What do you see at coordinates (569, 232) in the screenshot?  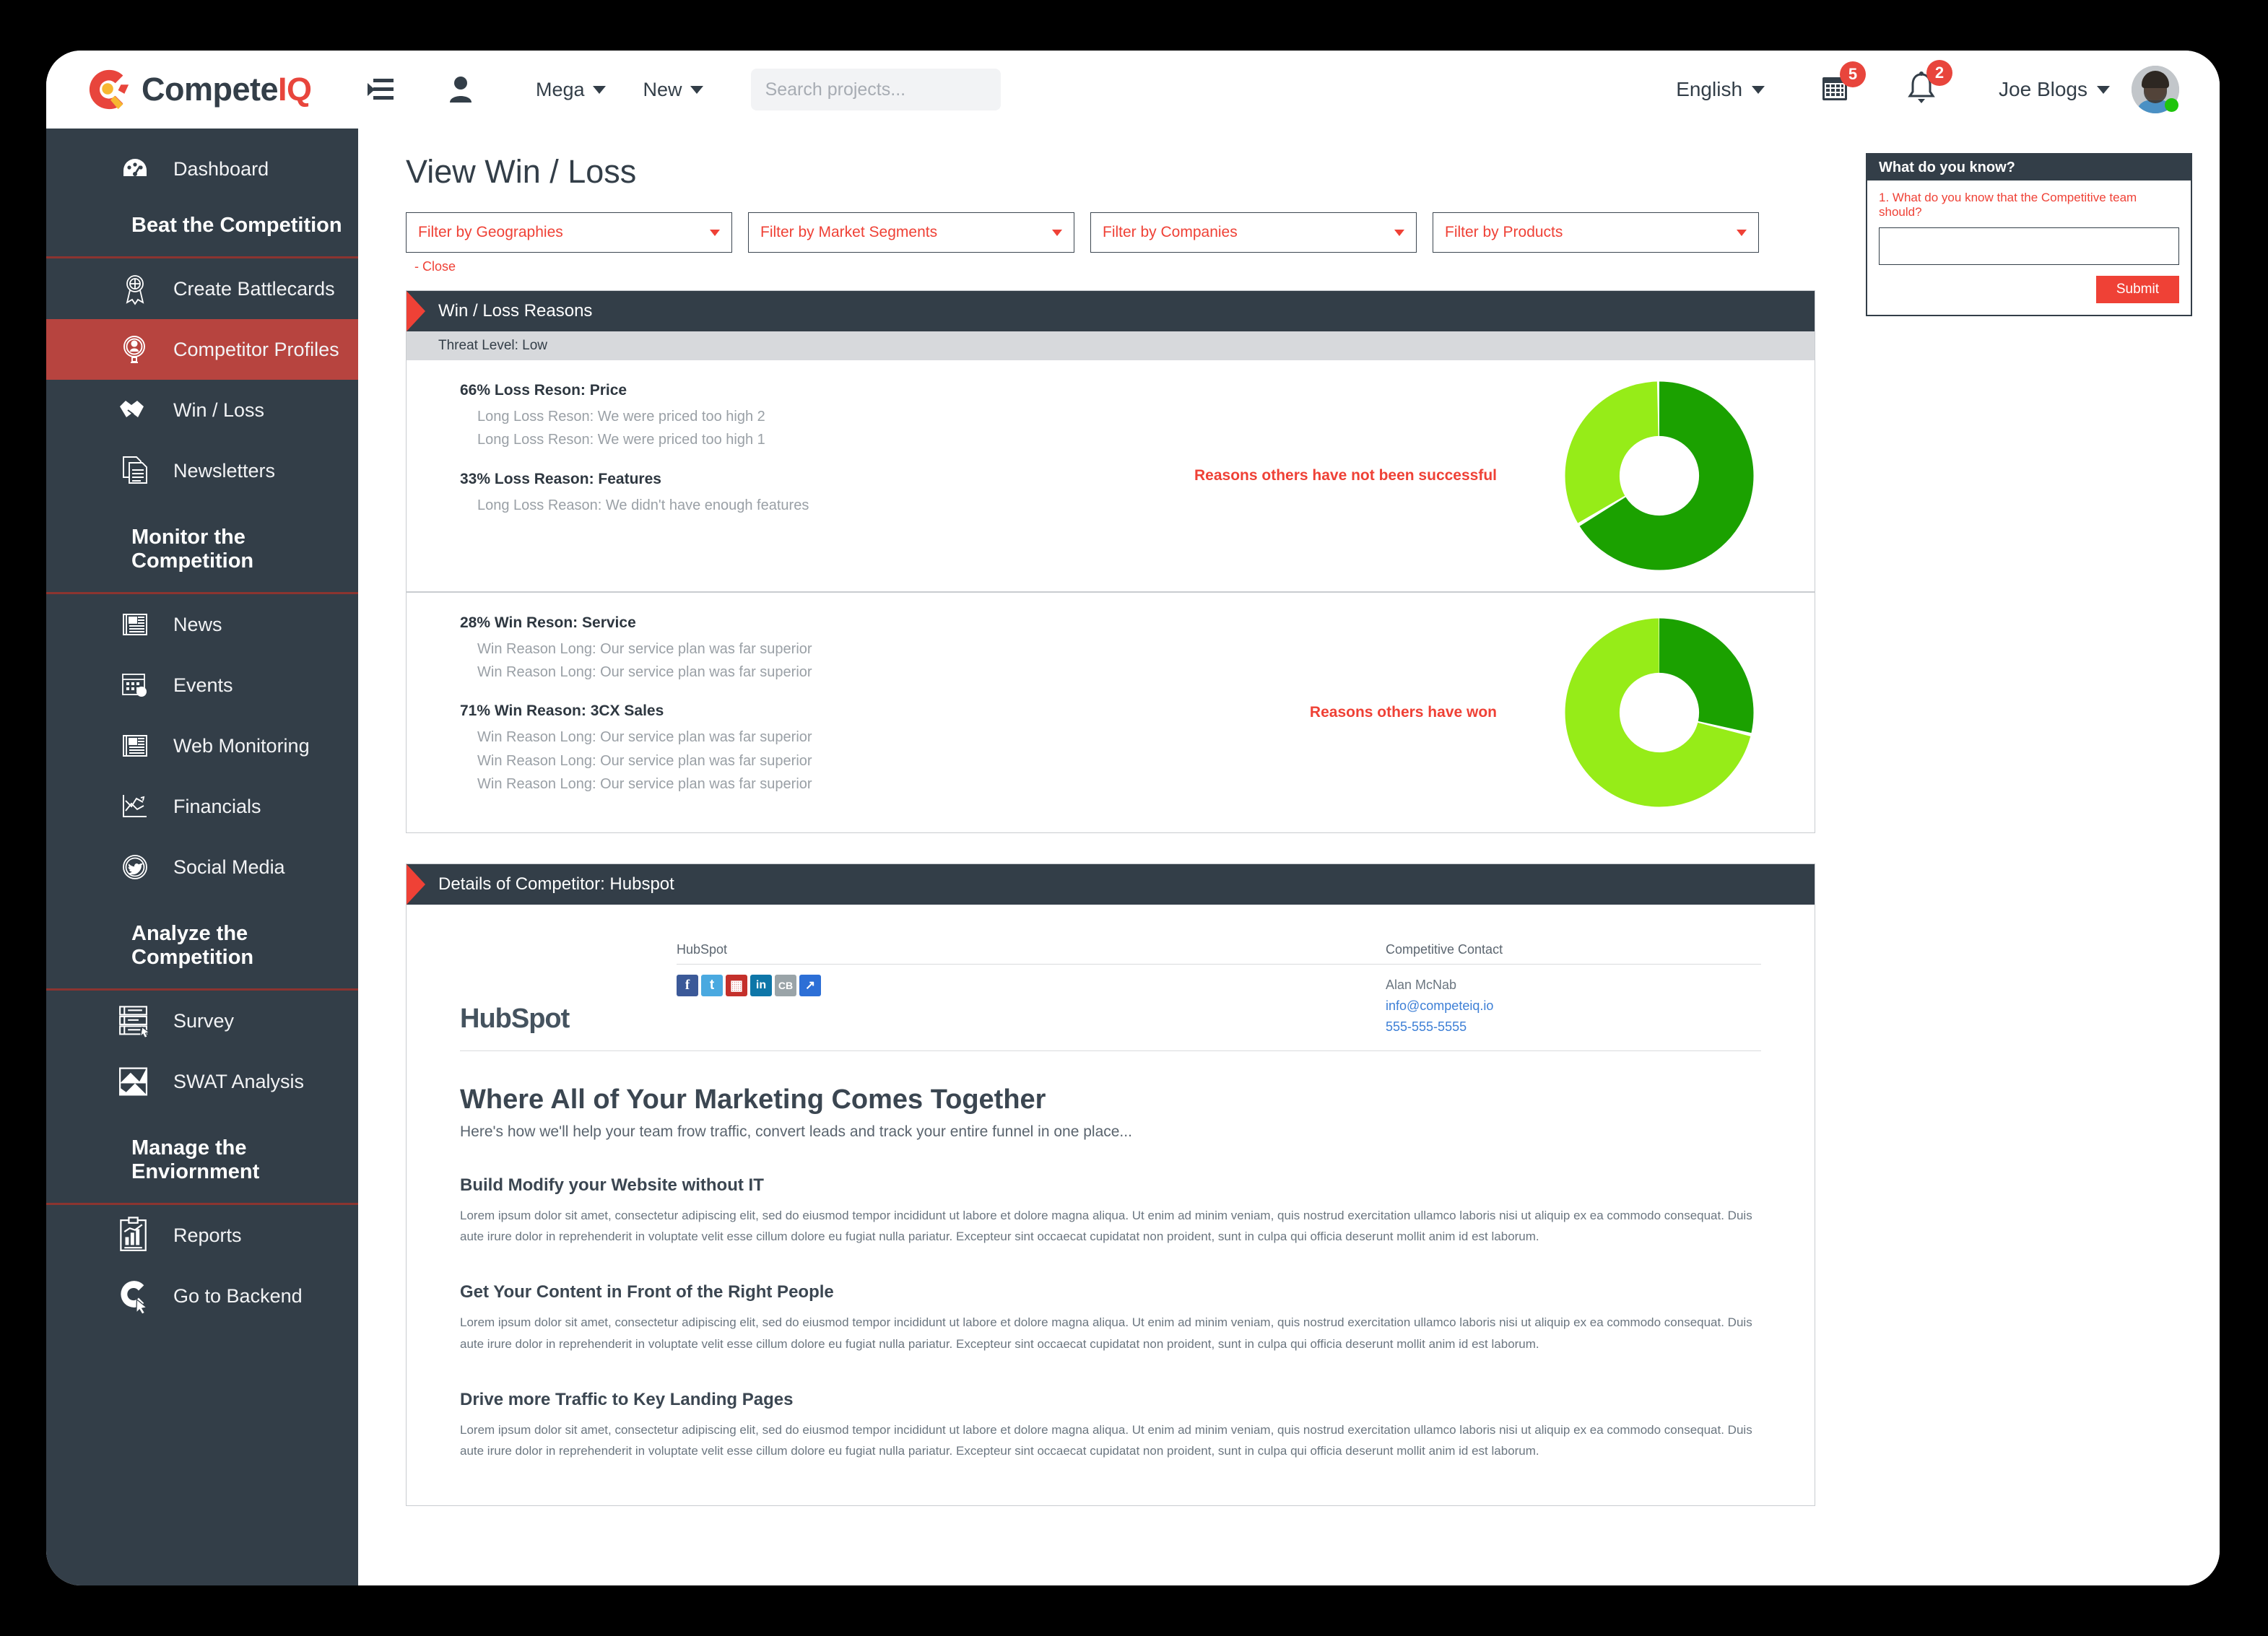 I see `filter-geographies: Filter by Geographies` at bounding box center [569, 232].